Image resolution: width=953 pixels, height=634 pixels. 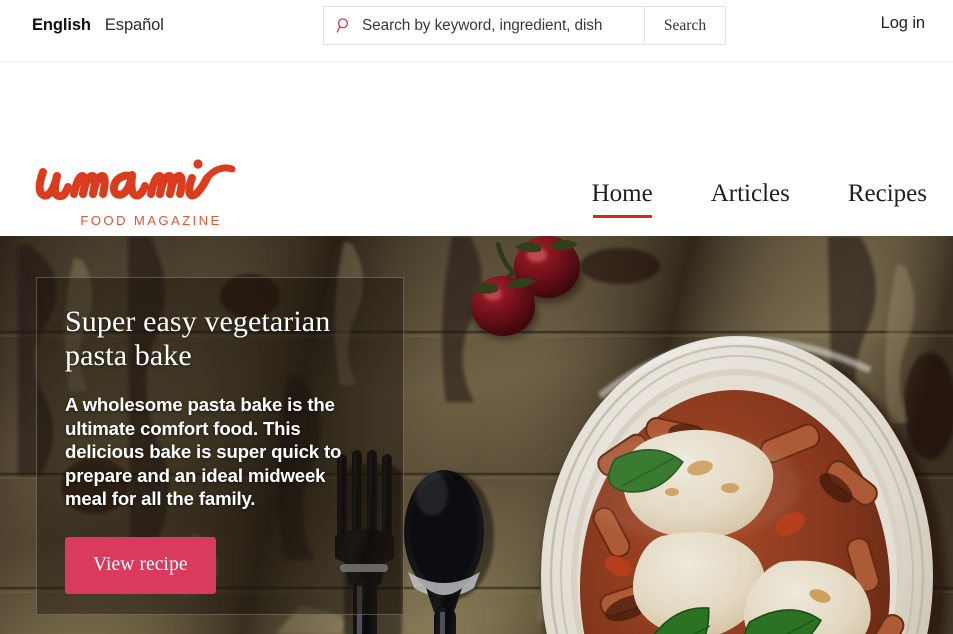 I want to click on brand-tagline: FOOD MAGAZINE, so click(x=151, y=220).